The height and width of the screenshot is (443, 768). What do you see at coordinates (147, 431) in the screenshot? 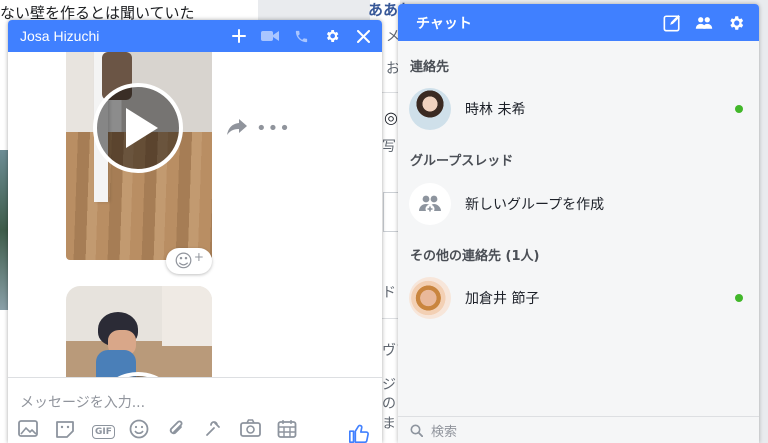
I see `emoji-icon` at bounding box center [147, 431].